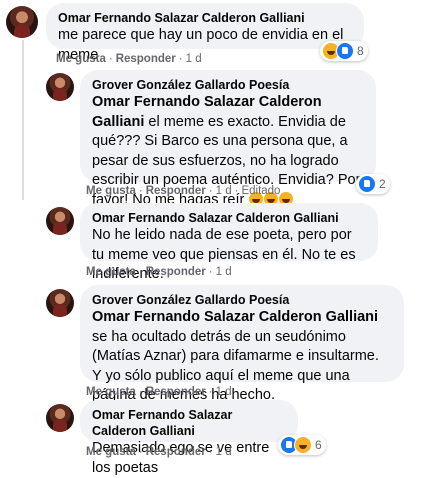  I want to click on reaction-count: 2, so click(382, 184).